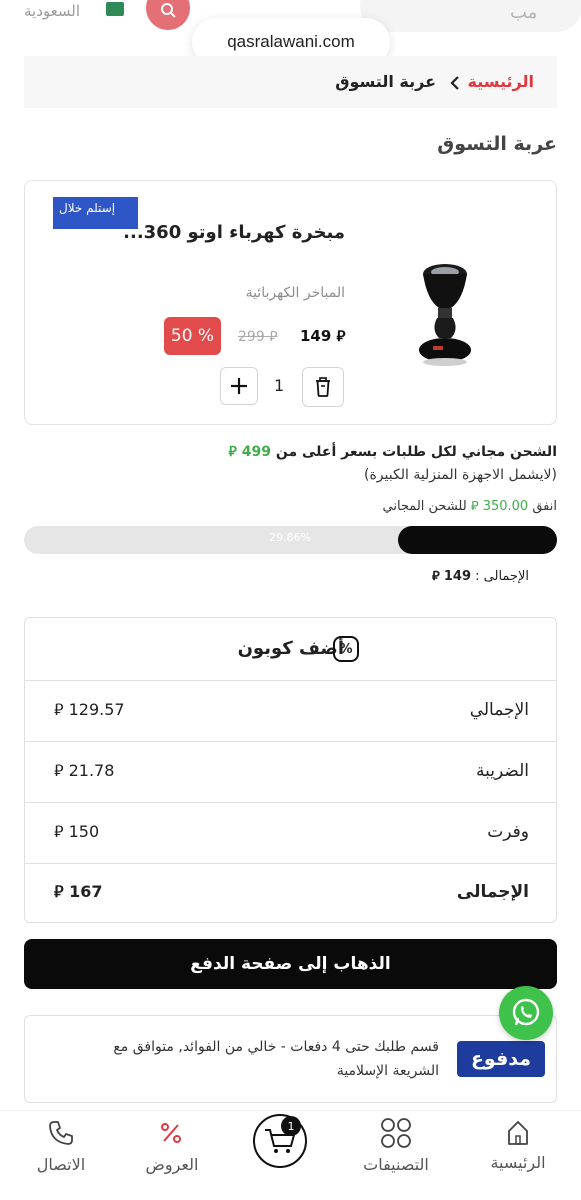 The image size is (581, 1200). Describe the element at coordinates (457, 576) in the screenshot. I see `total-value: 149` at that location.